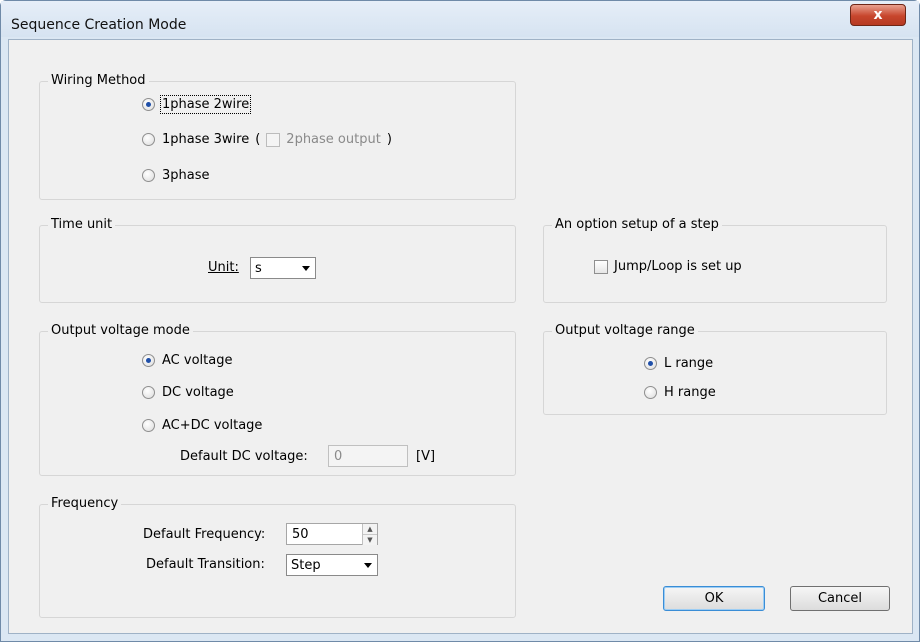 The height and width of the screenshot is (642, 920). What do you see at coordinates (637, 225) in the screenshot?
I see `step-option-title: An option setup of a step` at bounding box center [637, 225].